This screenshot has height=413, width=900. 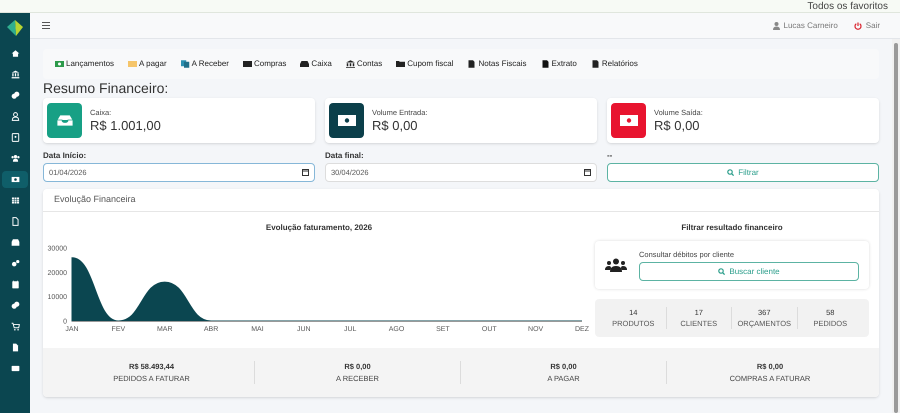 I want to click on filter-title: Filtrar resultado financeiro, so click(x=732, y=228).